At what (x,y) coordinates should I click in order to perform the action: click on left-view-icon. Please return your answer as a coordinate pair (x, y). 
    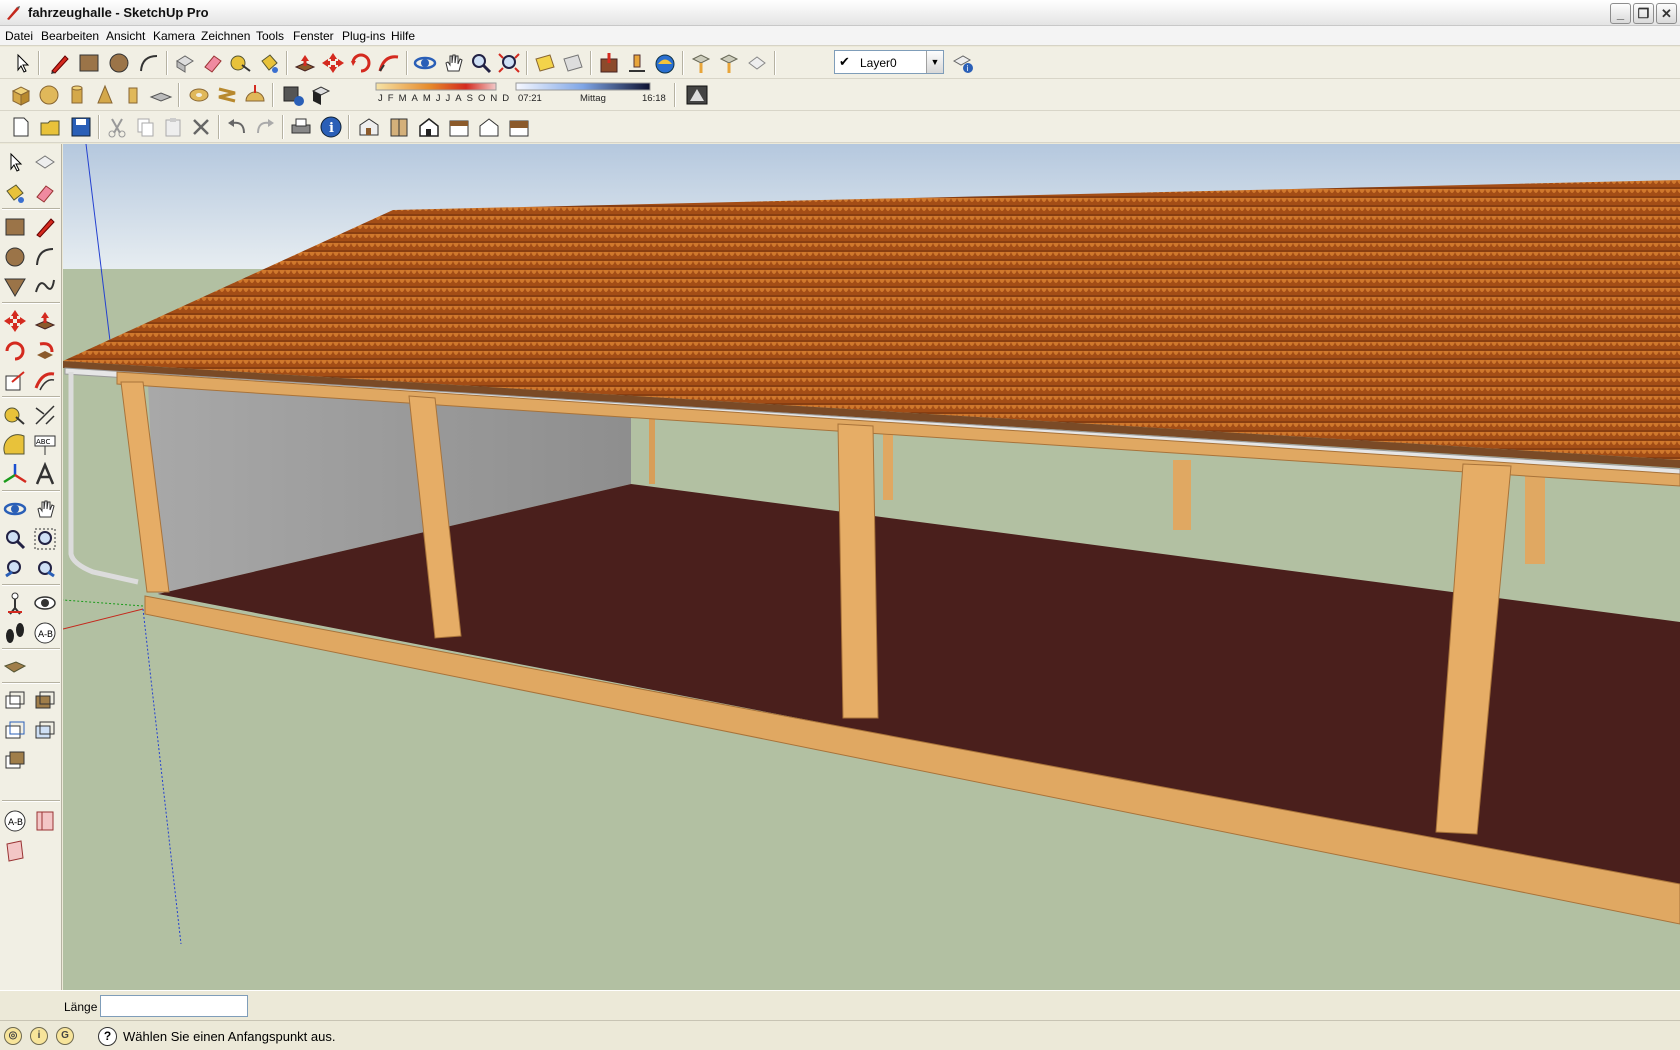
    Looking at the image, I should click on (519, 127).